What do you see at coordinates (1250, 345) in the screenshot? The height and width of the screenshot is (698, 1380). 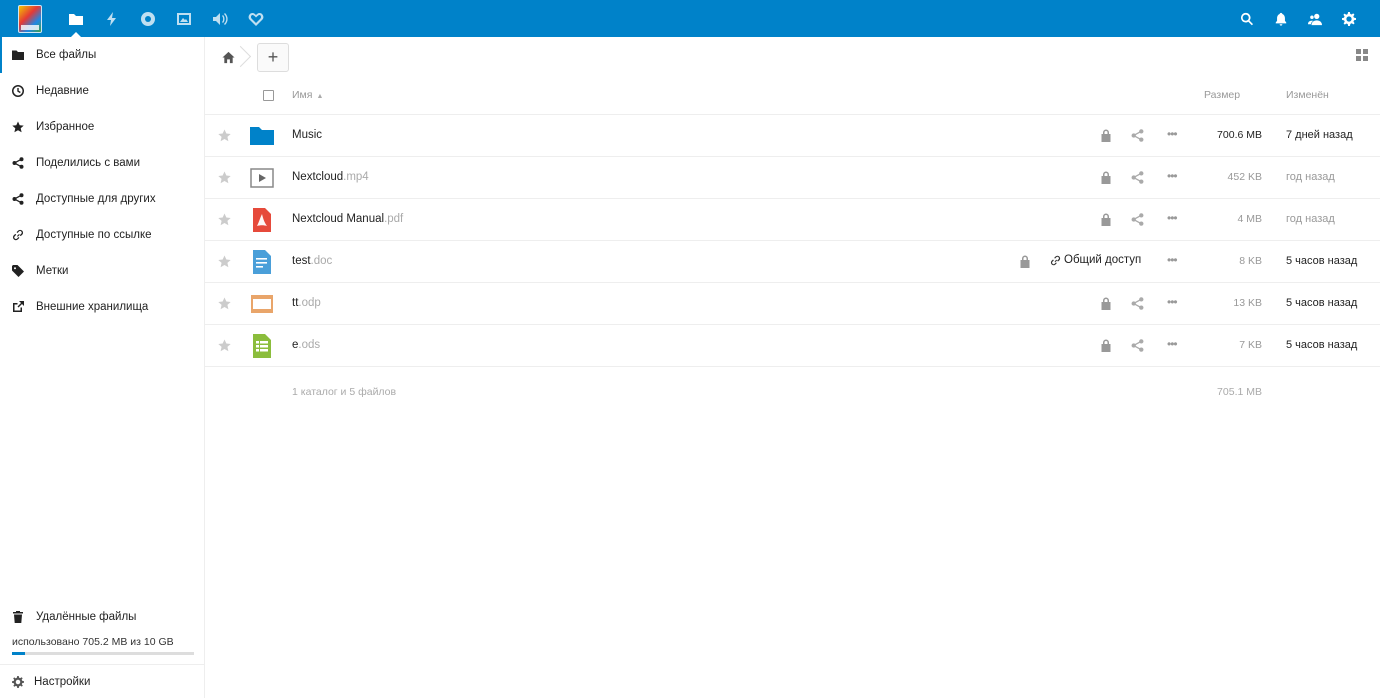 I see `file-size: 7 KB` at bounding box center [1250, 345].